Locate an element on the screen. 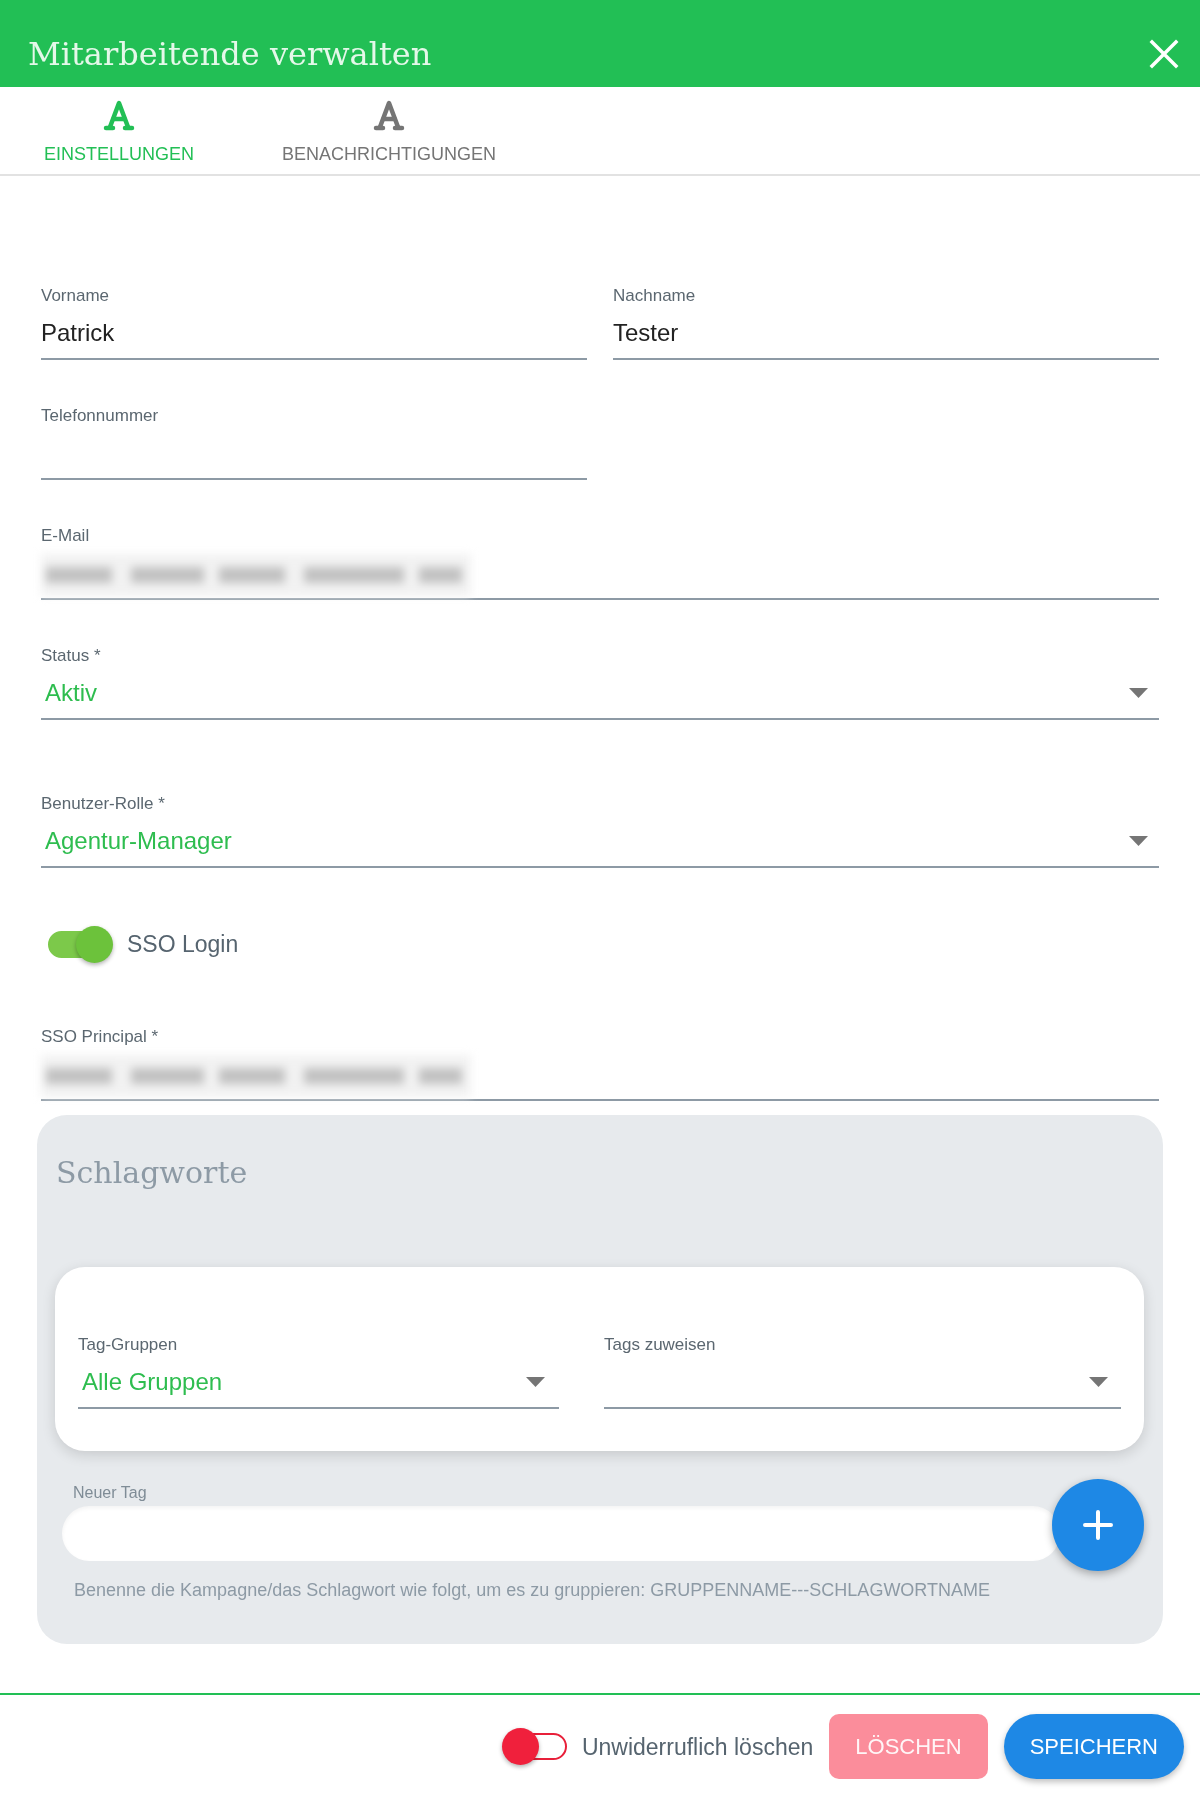  field-label: SSO Principal * is located at coordinates (100, 1037).